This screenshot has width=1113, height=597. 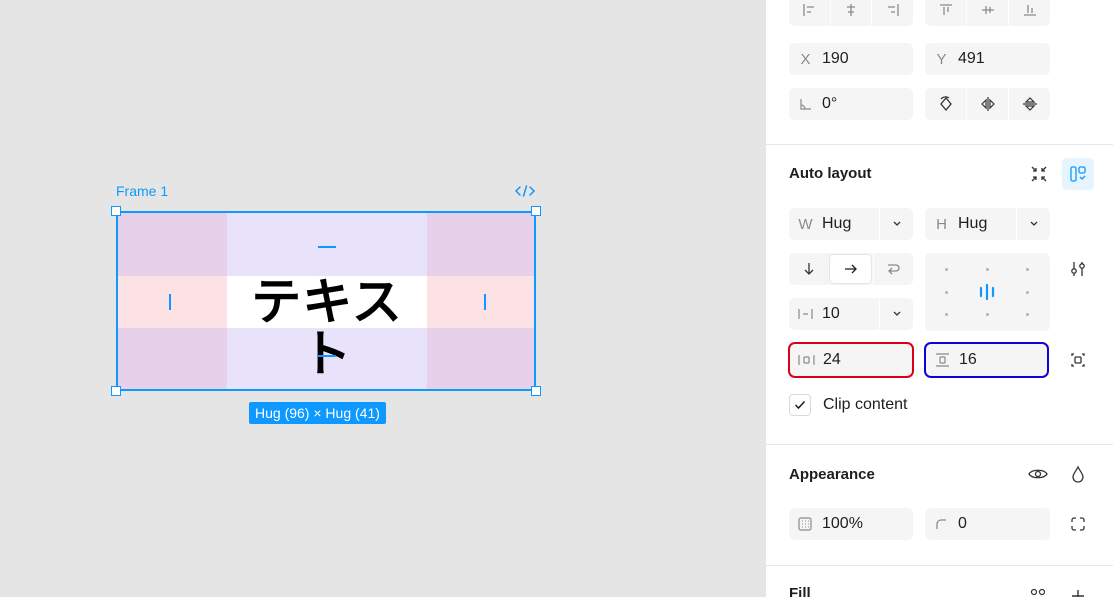 I want to click on vertical-padding-field: 16, so click(x=986, y=360).